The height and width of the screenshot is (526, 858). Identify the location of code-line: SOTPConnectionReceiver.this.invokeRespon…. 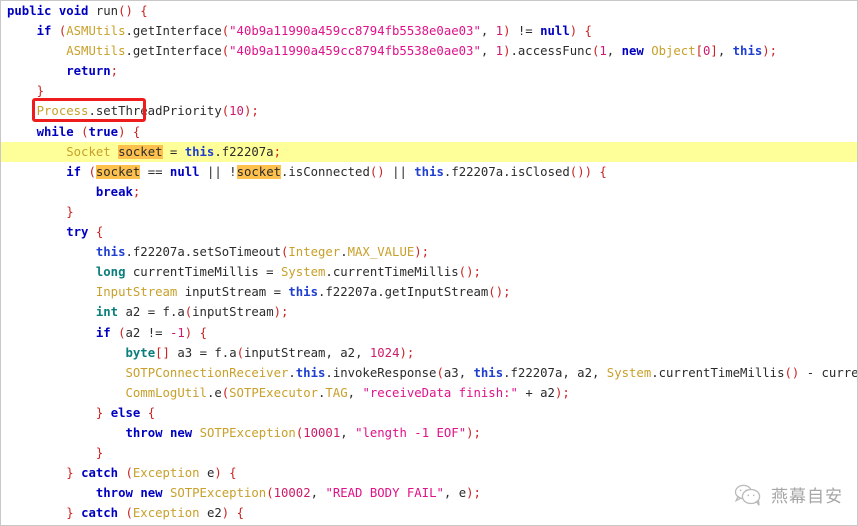
(429, 373).